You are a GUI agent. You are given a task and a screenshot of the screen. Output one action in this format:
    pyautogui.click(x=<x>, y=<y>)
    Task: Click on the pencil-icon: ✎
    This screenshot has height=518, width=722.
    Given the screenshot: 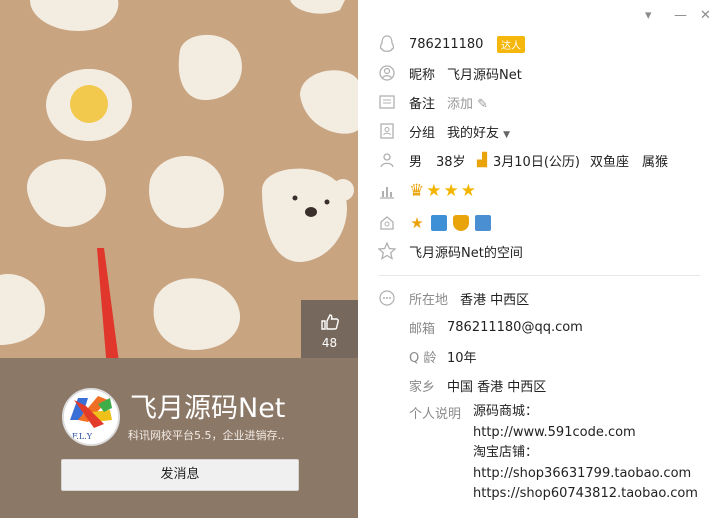 What is the action you would take?
    pyautogui.click(x=482, y=104)
    